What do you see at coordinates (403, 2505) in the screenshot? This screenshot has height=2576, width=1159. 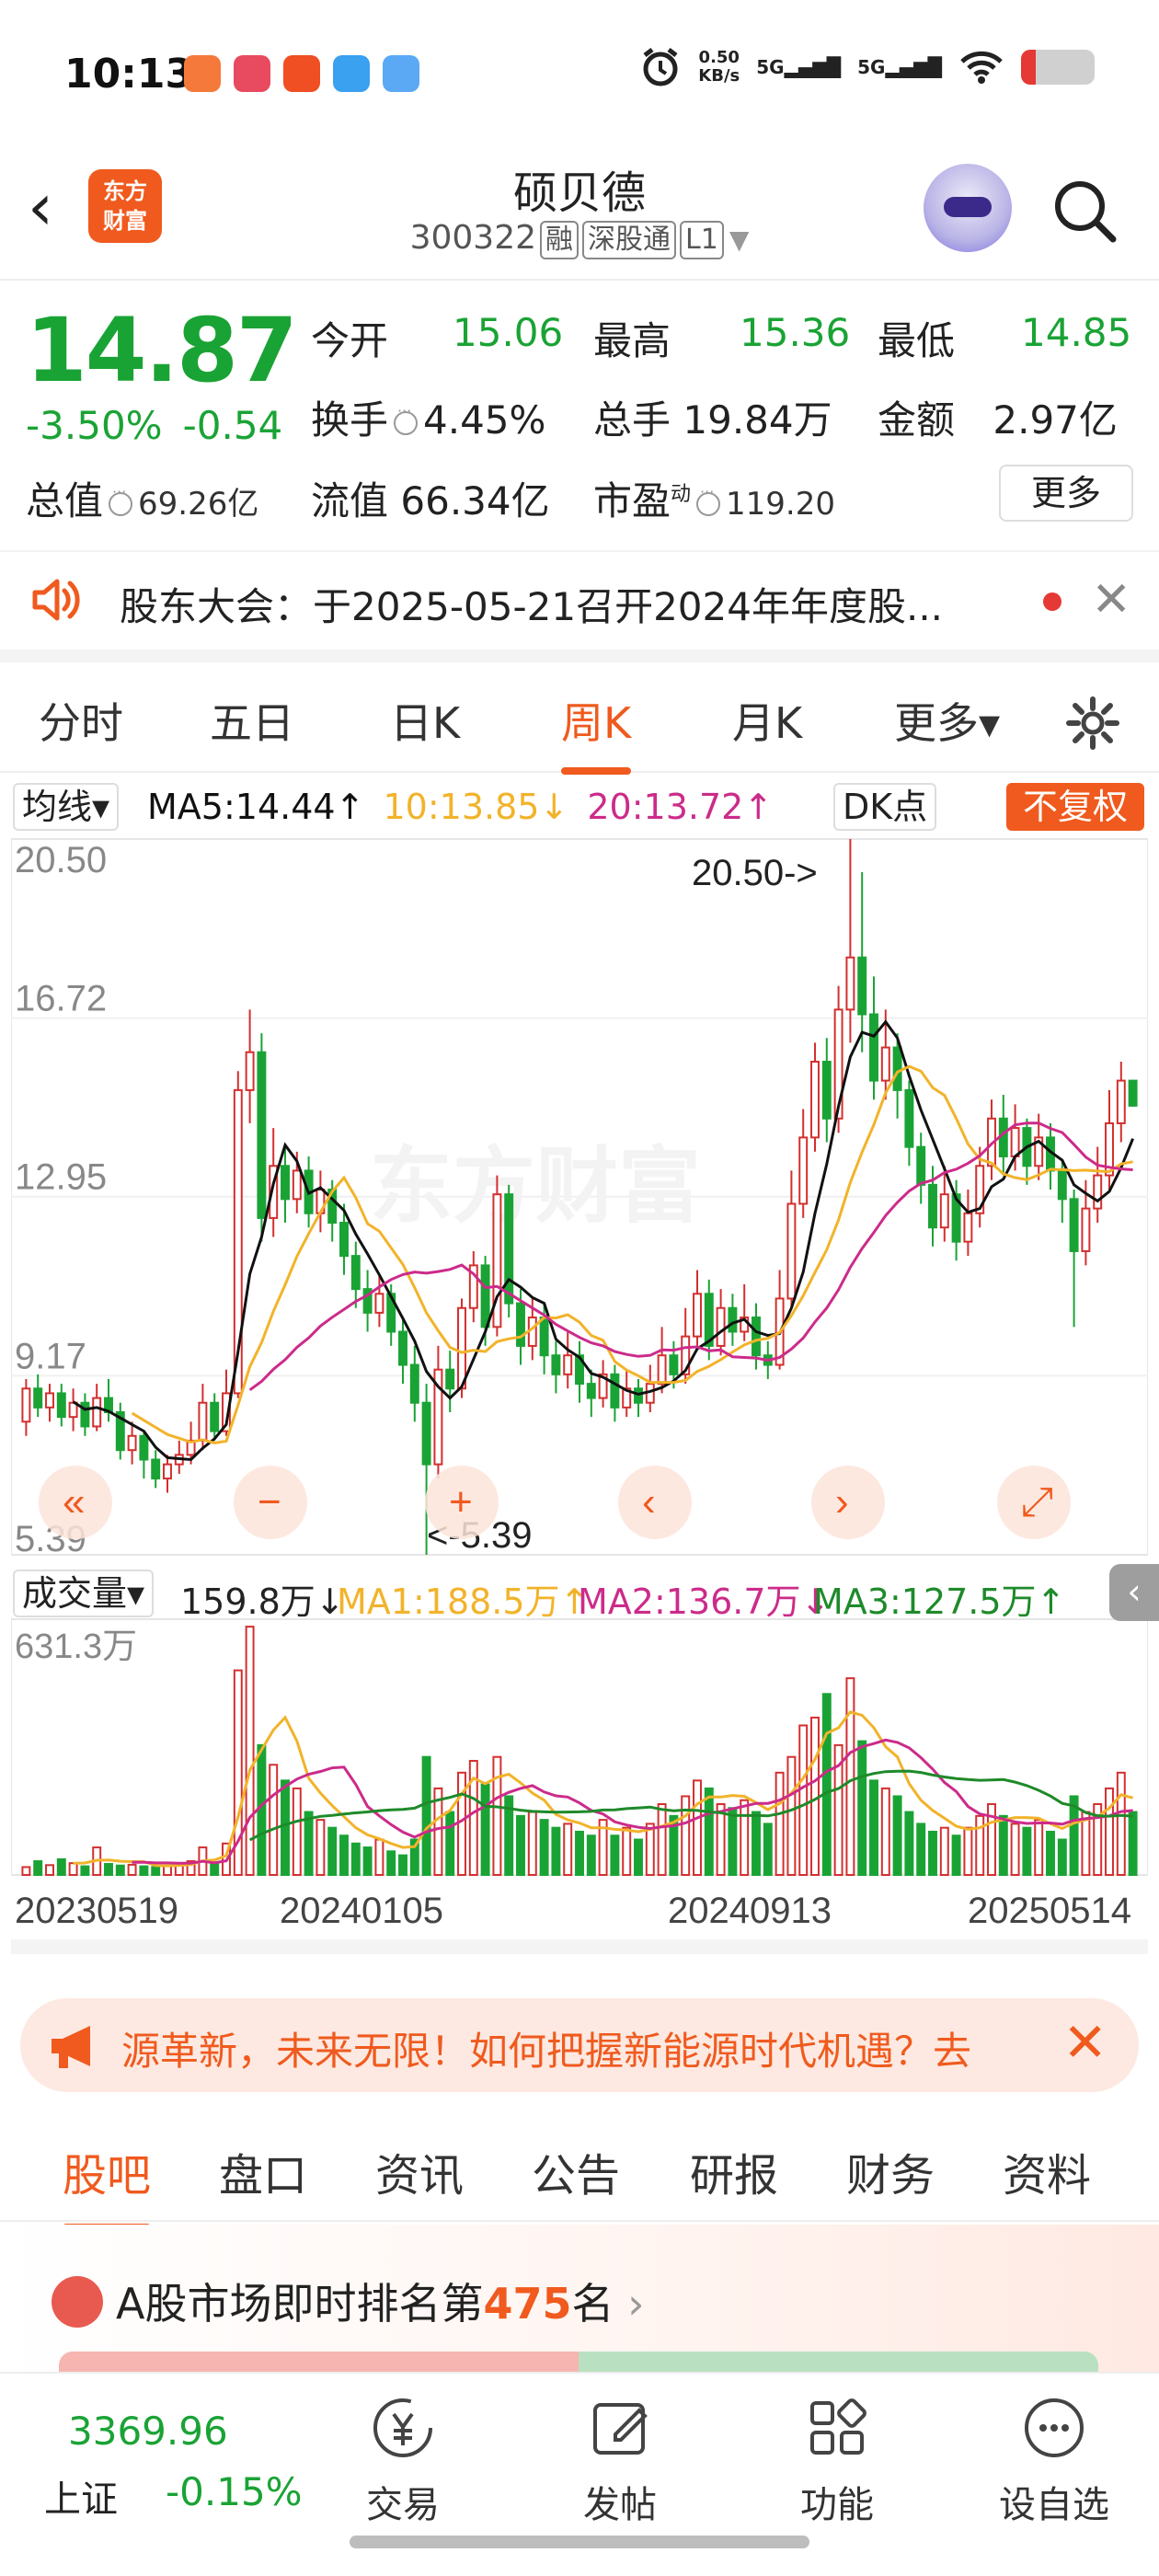 I see `nav-trade-label: 交易` at bounding box center [403, 2505].